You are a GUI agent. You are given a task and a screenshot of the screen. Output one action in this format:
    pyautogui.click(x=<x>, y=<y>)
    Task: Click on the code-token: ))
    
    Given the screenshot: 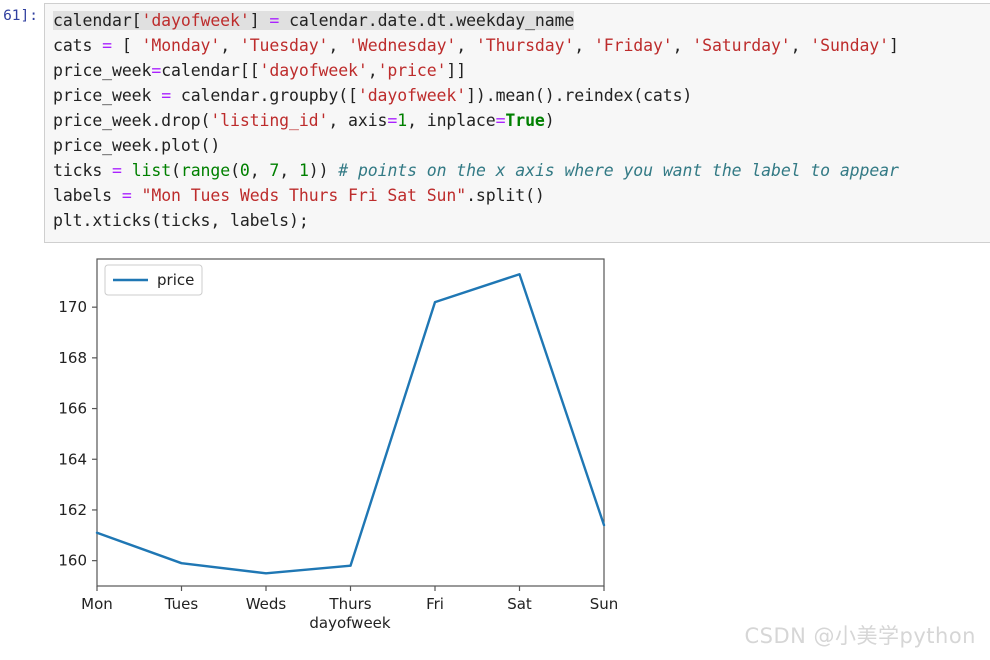 What is the action you would take?
    pyautogui.click(x=323, y=170)
    